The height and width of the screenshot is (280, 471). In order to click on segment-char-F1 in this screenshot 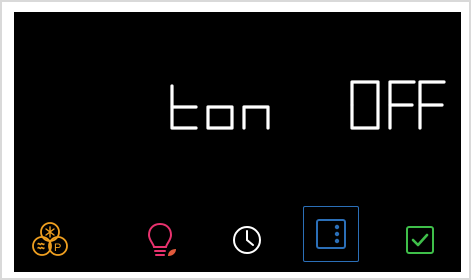, I will do `click(402, 105)`.